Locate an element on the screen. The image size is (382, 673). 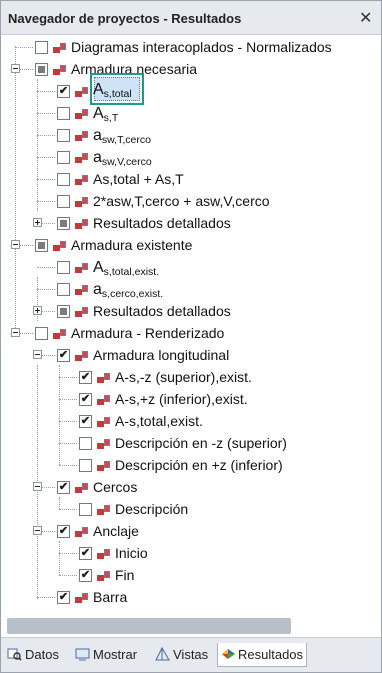
tree-node-label: As,total is located at coordinates (112, 90).